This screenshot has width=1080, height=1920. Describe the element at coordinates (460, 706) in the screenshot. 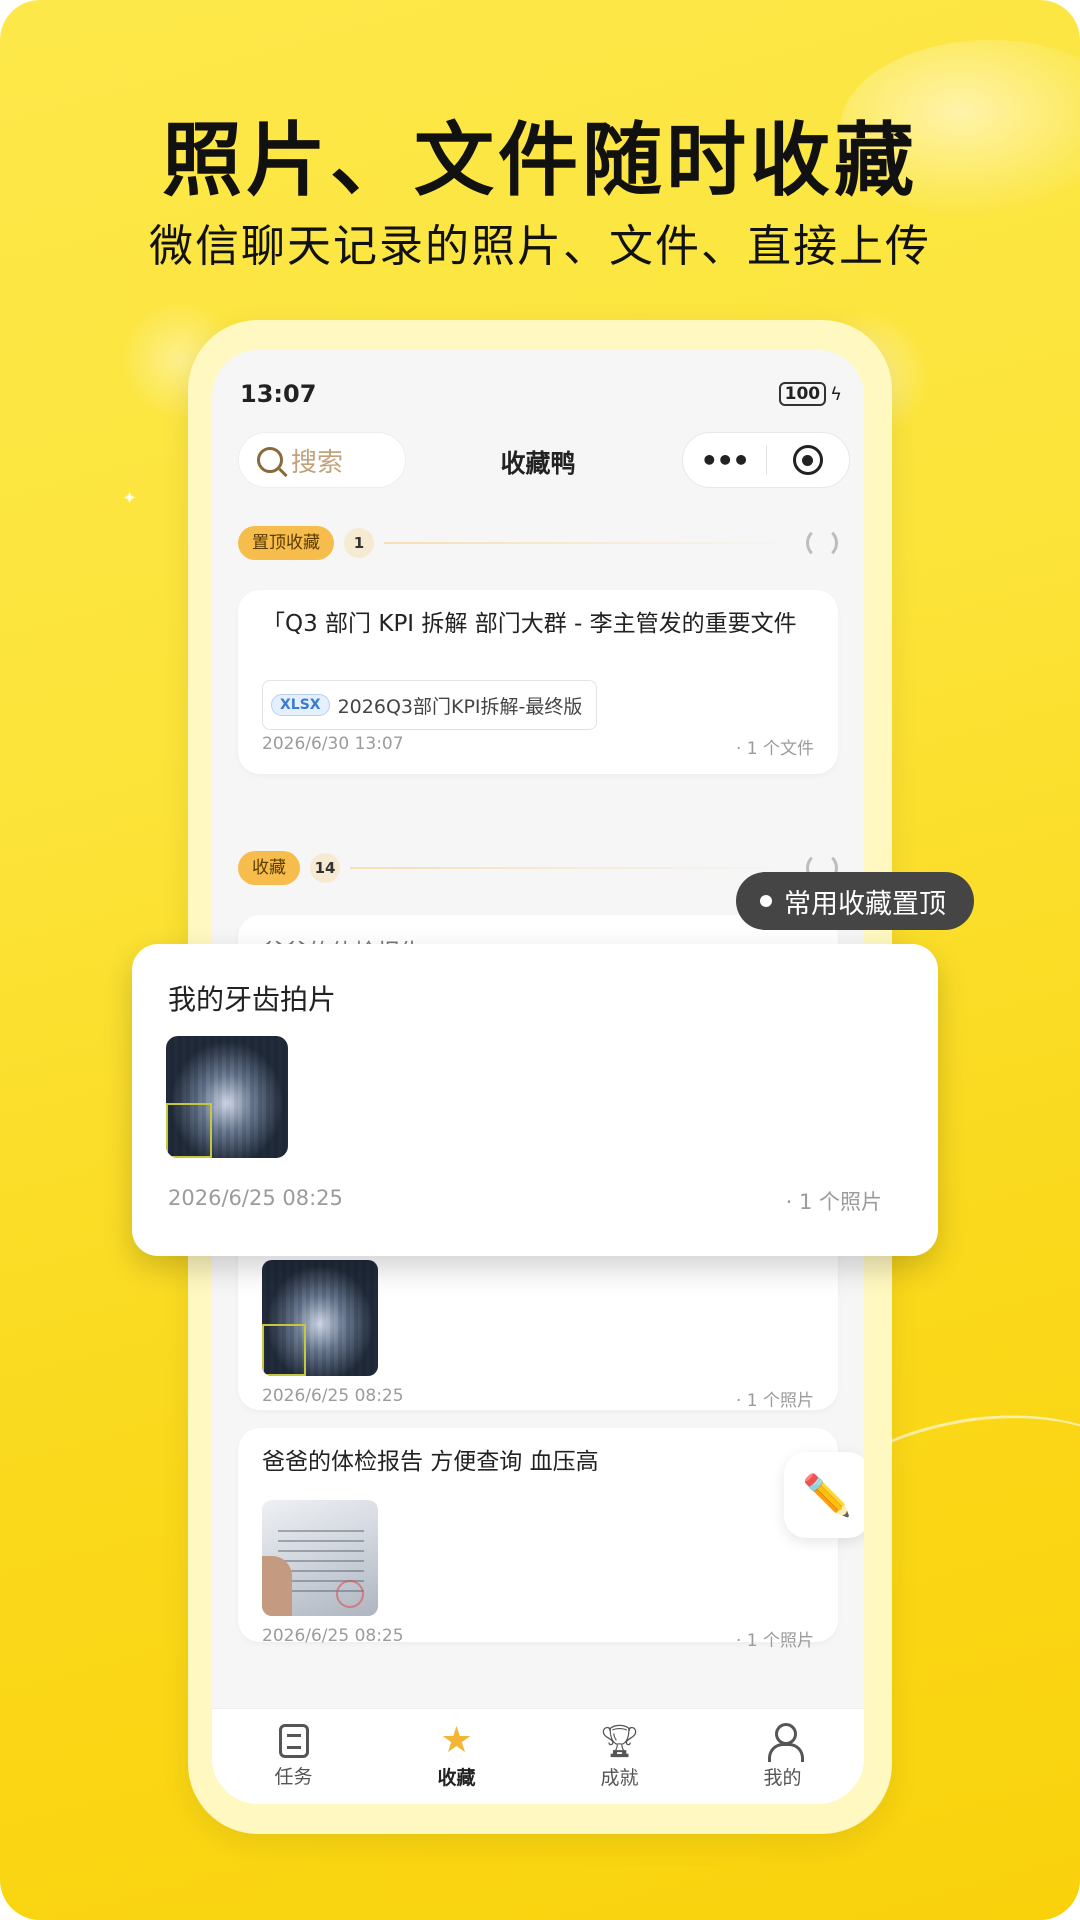

I see `file-name: 2026Q3部门KPI拆解-最终版` at that location.